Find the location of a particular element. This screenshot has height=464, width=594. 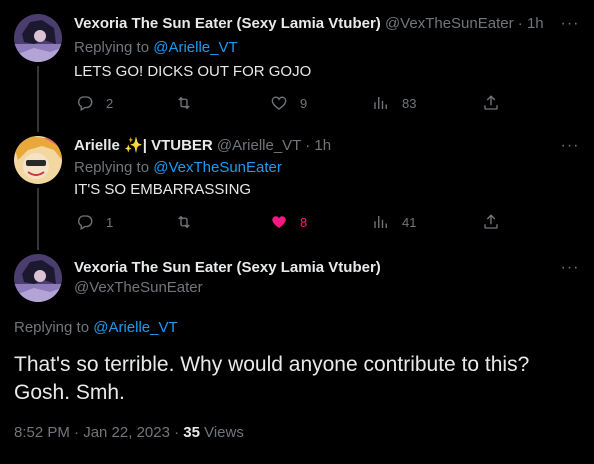

tweet-text: IT'S SO EMBARRASSING is located at coordinates (163, 189).